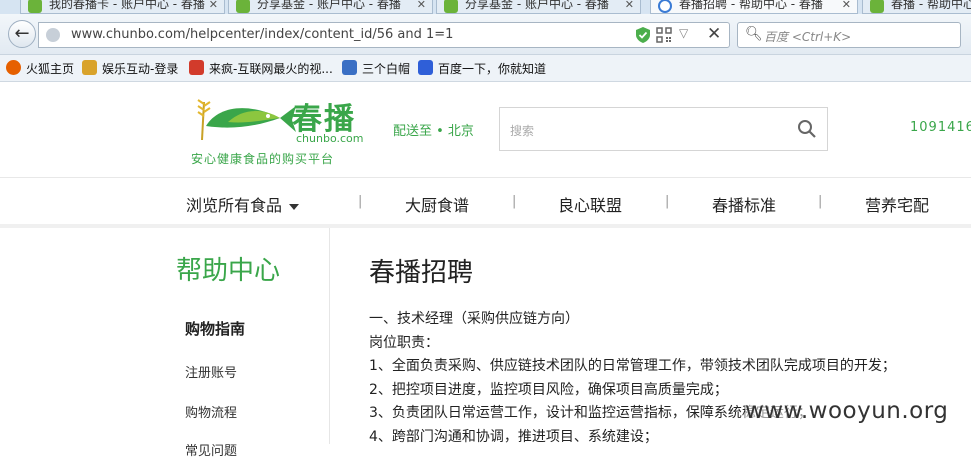 This screenshot has width=971, height=459. Describe the element at coordinates (330, 138) in the screenshot. I see `logo-english: chunbo.com` at that location.